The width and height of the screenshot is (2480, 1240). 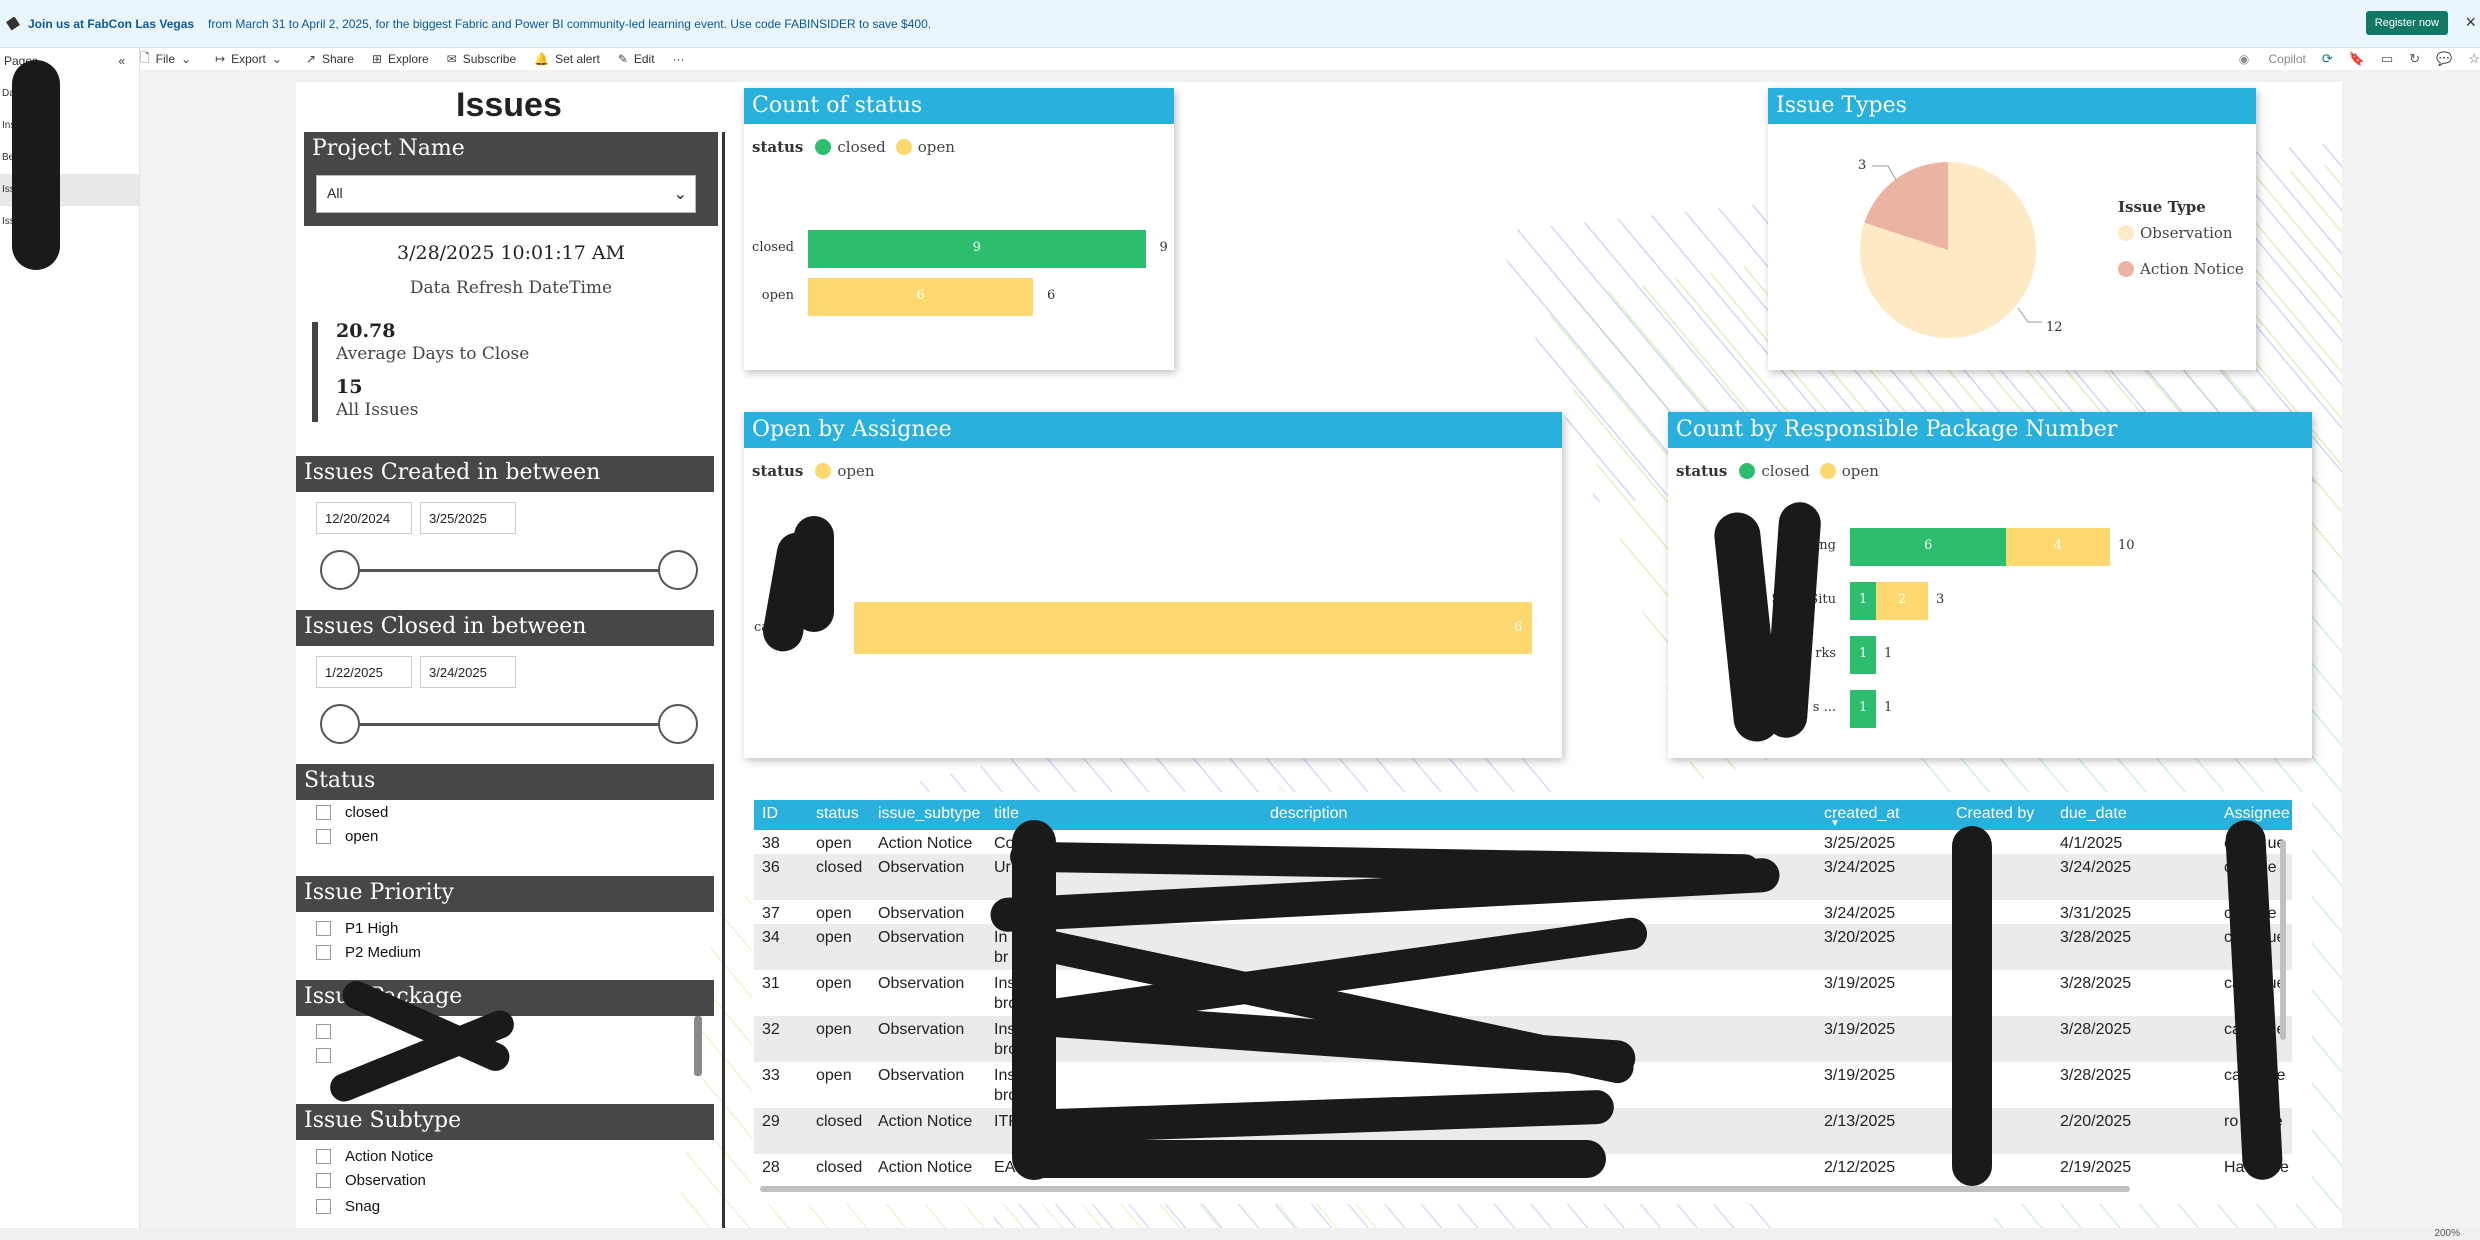 I want to click on status-option-closed: closed, so click(x=352, y=812).